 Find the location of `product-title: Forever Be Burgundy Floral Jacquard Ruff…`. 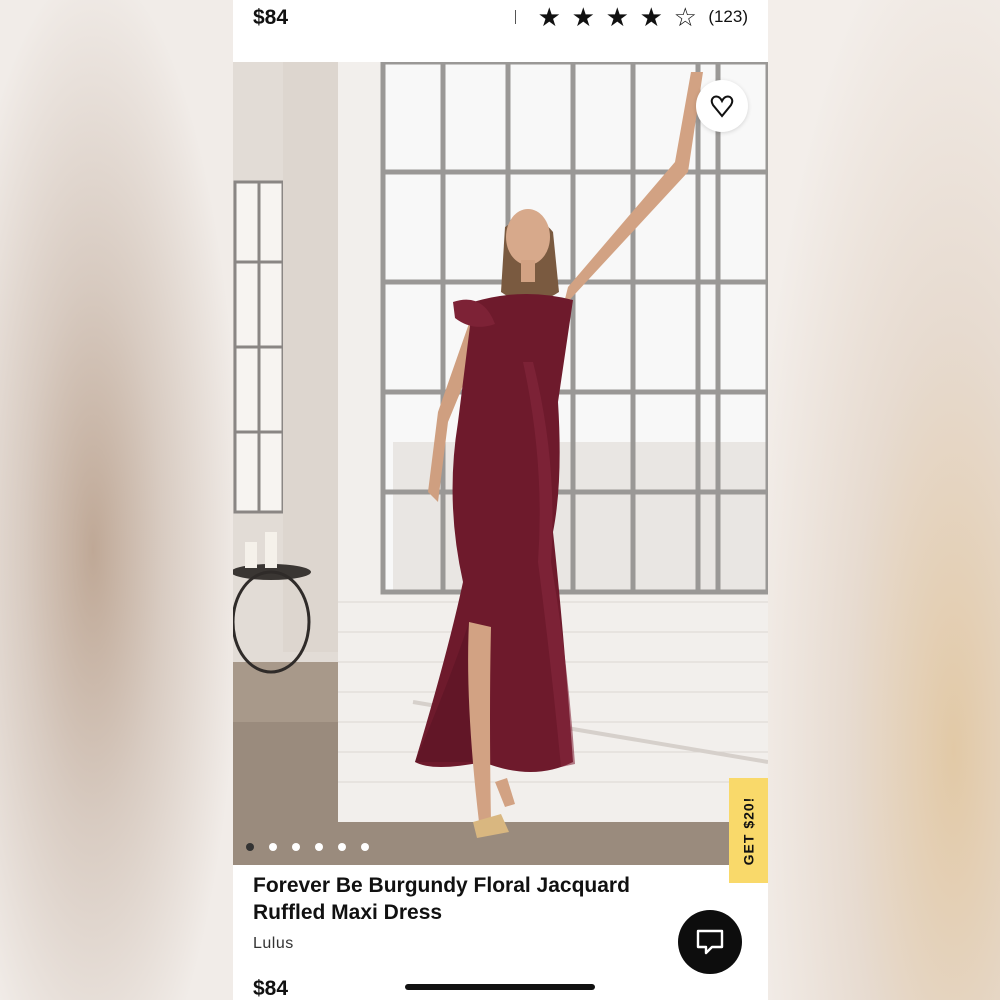

product-title: Forever Be Burgundy Floral Jacquard Ruff… is located at coordinates (441, 899).